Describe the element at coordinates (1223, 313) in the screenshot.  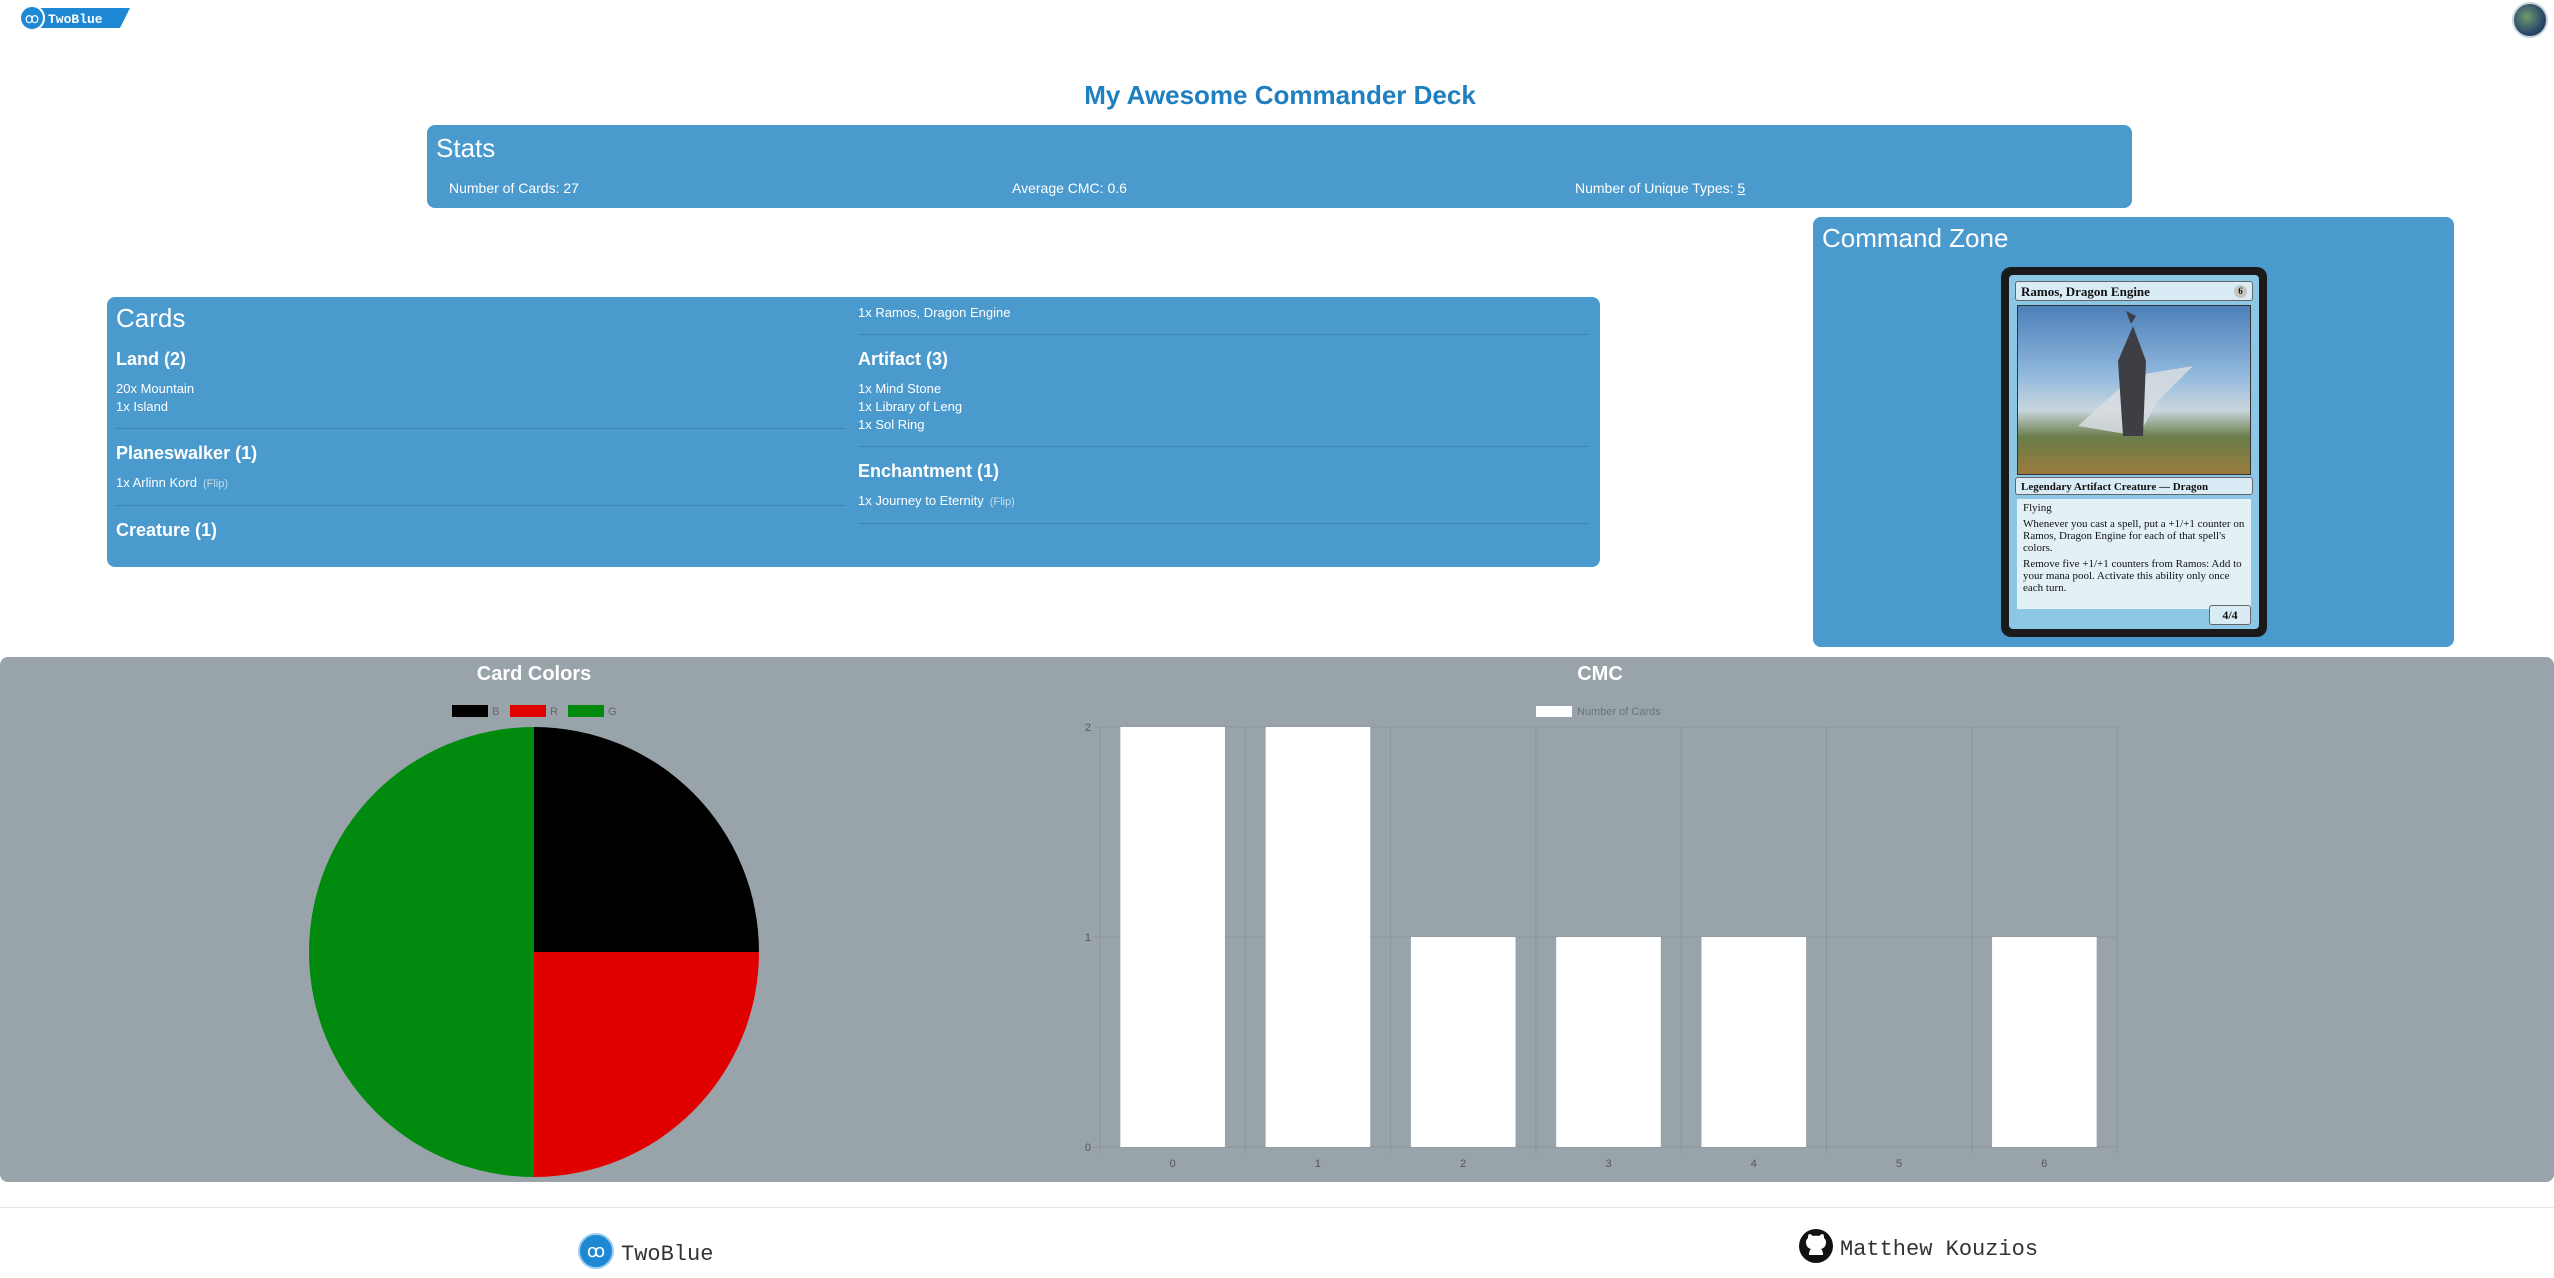
I see `card-item: 1x Ramos, Dragon Engine` at that location.